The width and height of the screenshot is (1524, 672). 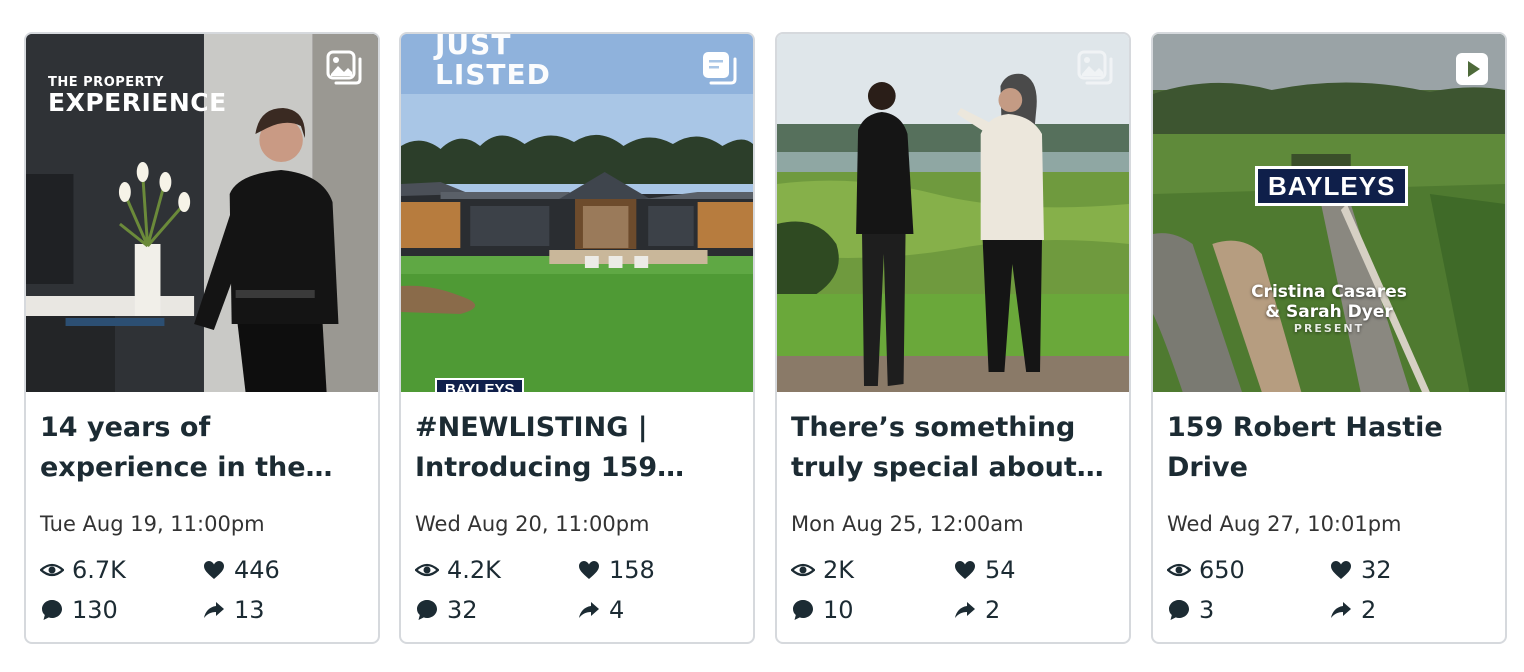 What do you see at coordinates (839, 570) in the screenshot?
I see `views-count: 2K` at bounding box center [839, 570].